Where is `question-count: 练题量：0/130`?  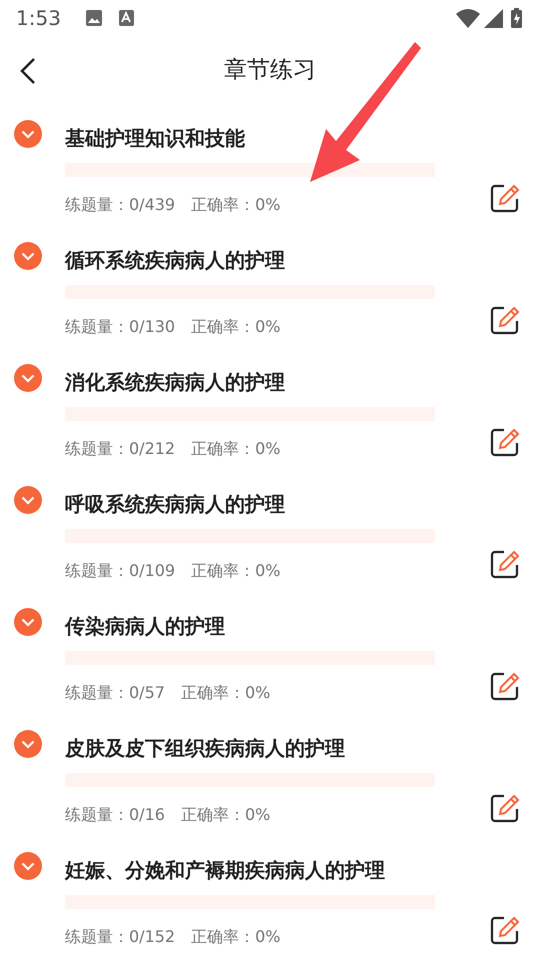
question-count: 练题量：0/130 is located at coordinates (120, 327).